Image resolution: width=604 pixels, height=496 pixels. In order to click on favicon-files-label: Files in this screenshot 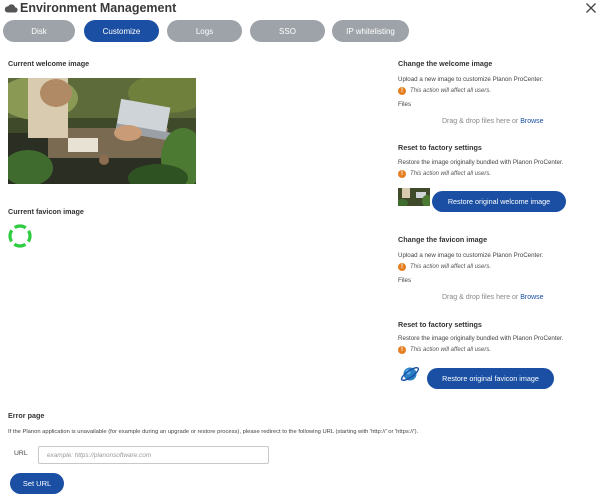, I will do `click(405, 280)`.